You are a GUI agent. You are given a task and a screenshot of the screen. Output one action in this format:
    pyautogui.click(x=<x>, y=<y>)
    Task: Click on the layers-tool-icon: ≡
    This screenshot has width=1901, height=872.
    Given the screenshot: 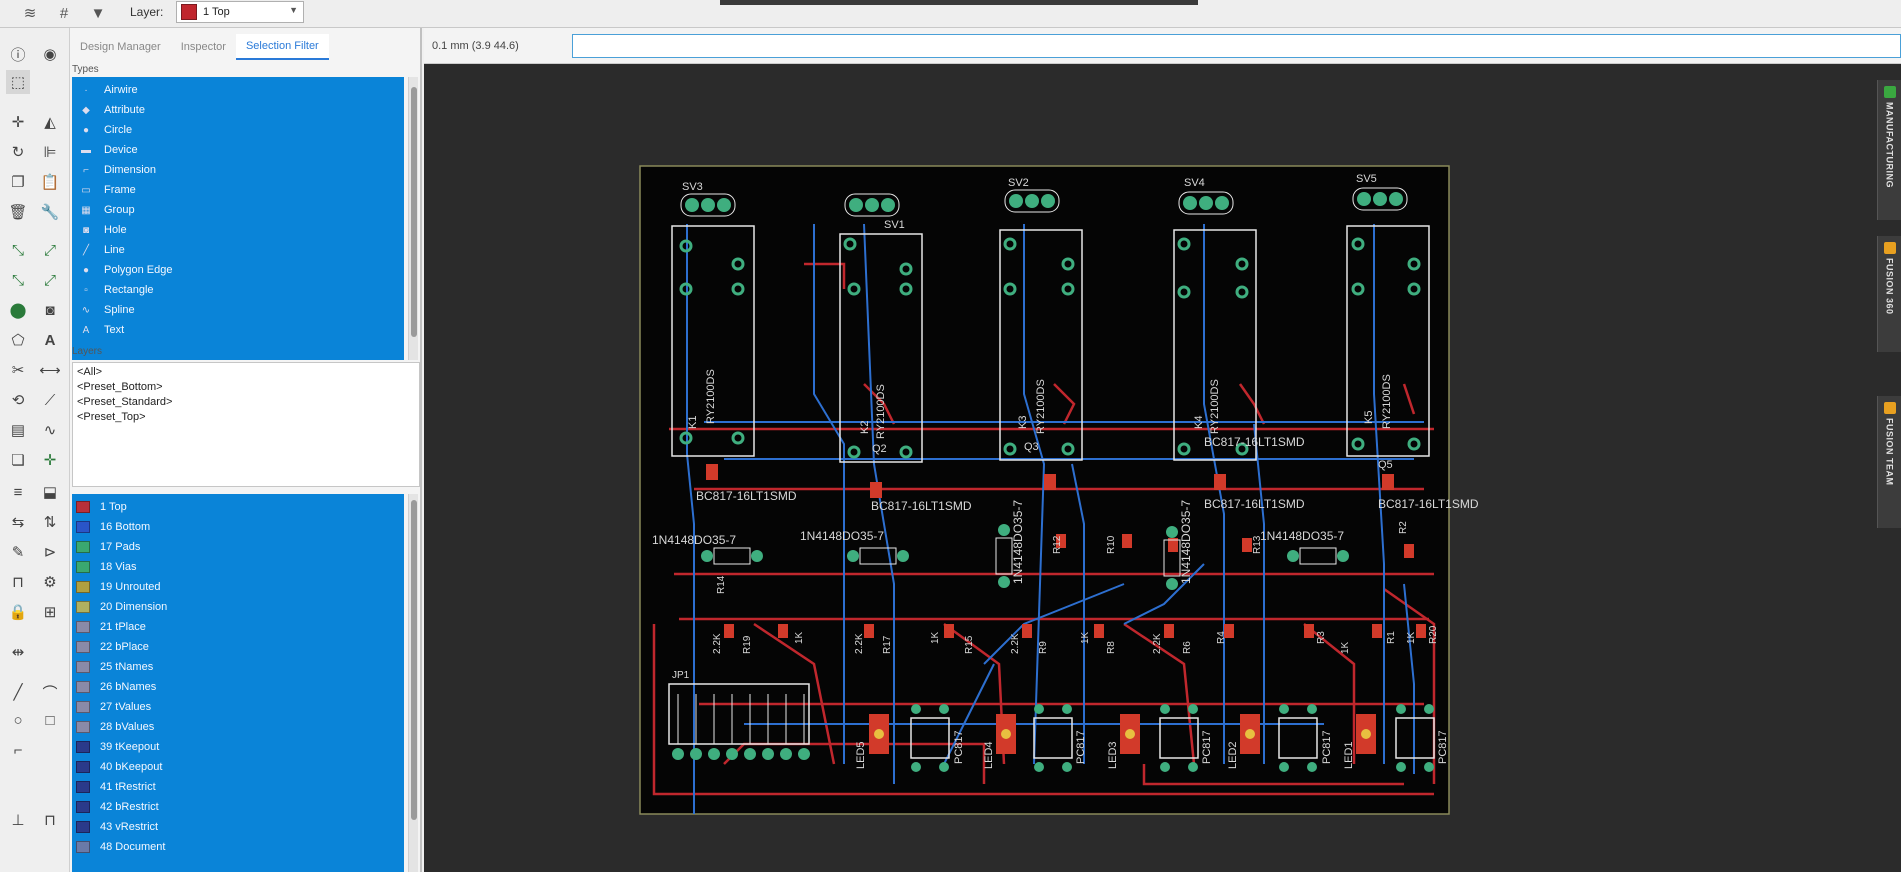 What is the action you would take?
    pyautogui.click(x=18, y=492)
    